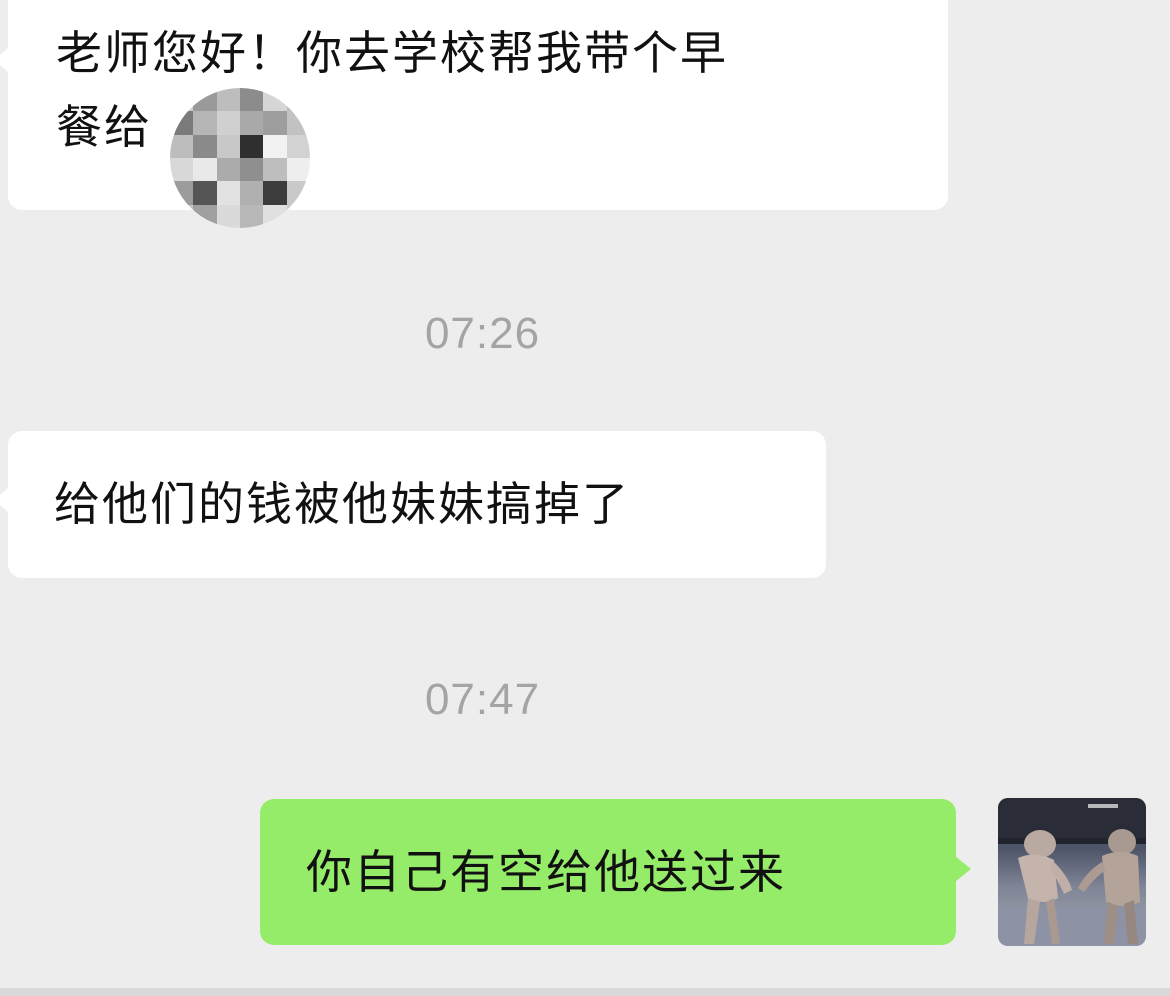  Describe the element at coordinates (546, 872) in the screenshot. I see `message-text: 你自己有空给他送过来` at that location.